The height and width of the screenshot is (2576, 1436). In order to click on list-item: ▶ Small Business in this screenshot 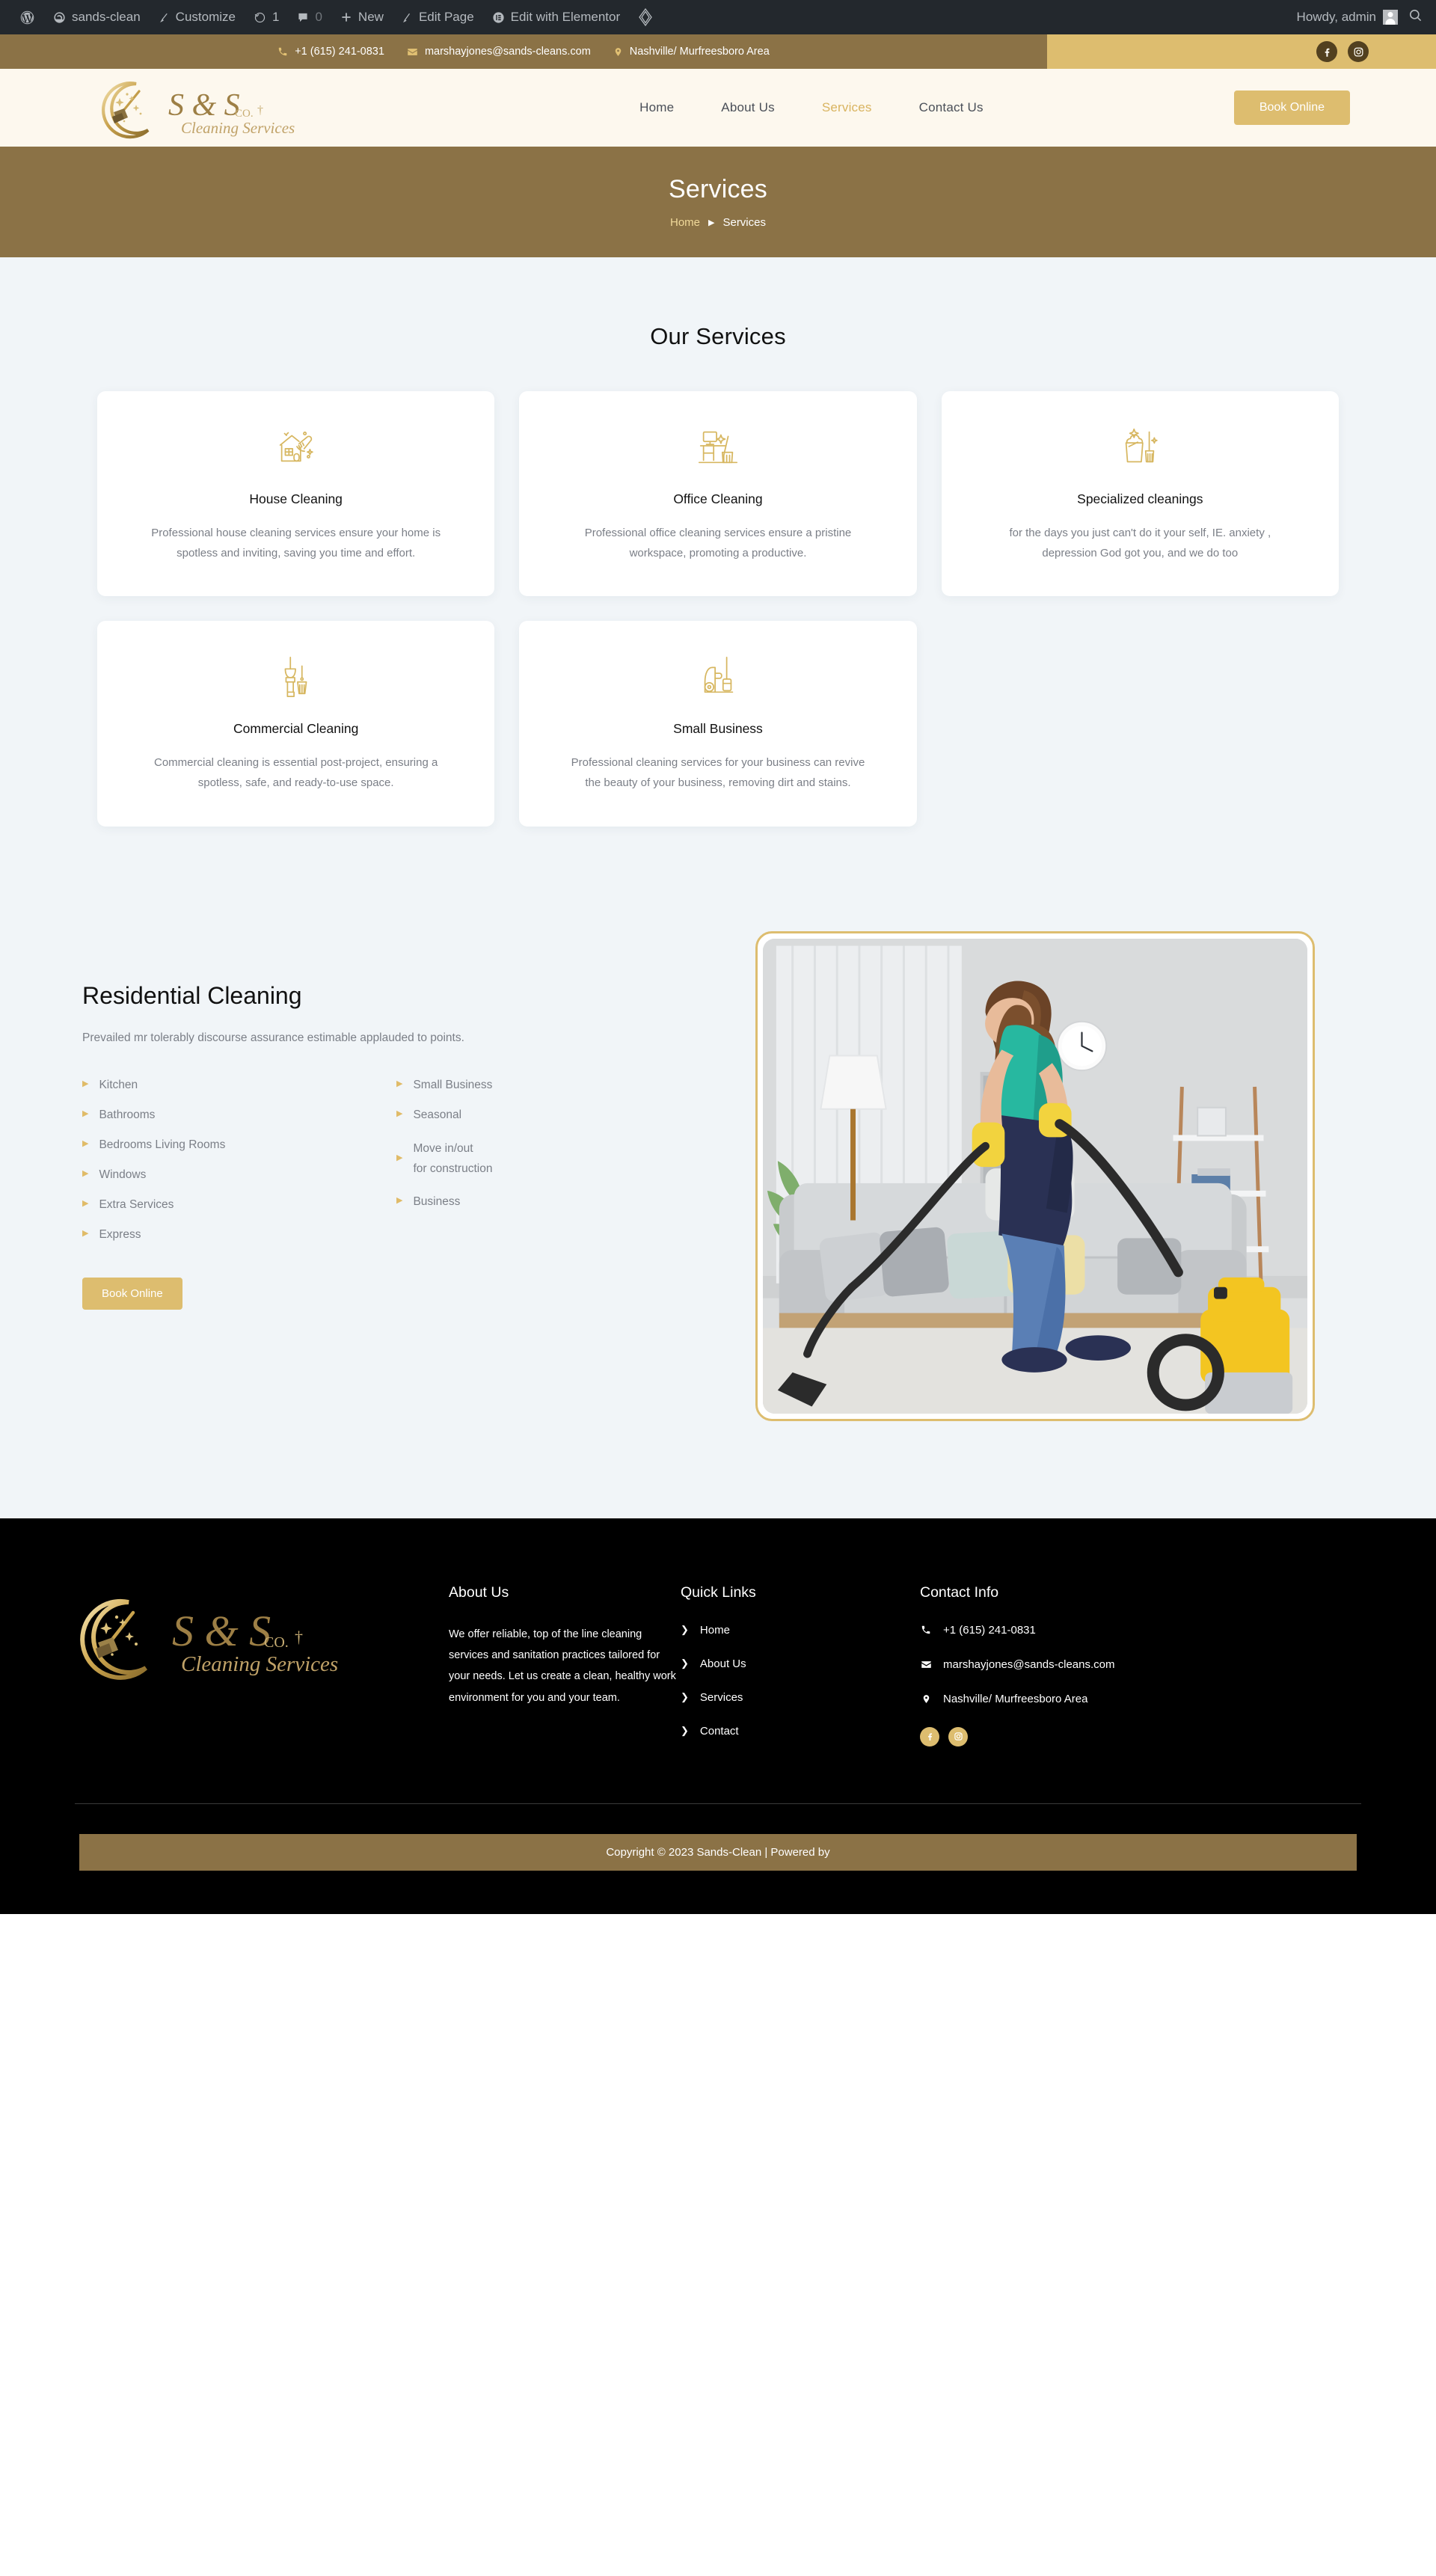, I will do `click(553, 1085)`.